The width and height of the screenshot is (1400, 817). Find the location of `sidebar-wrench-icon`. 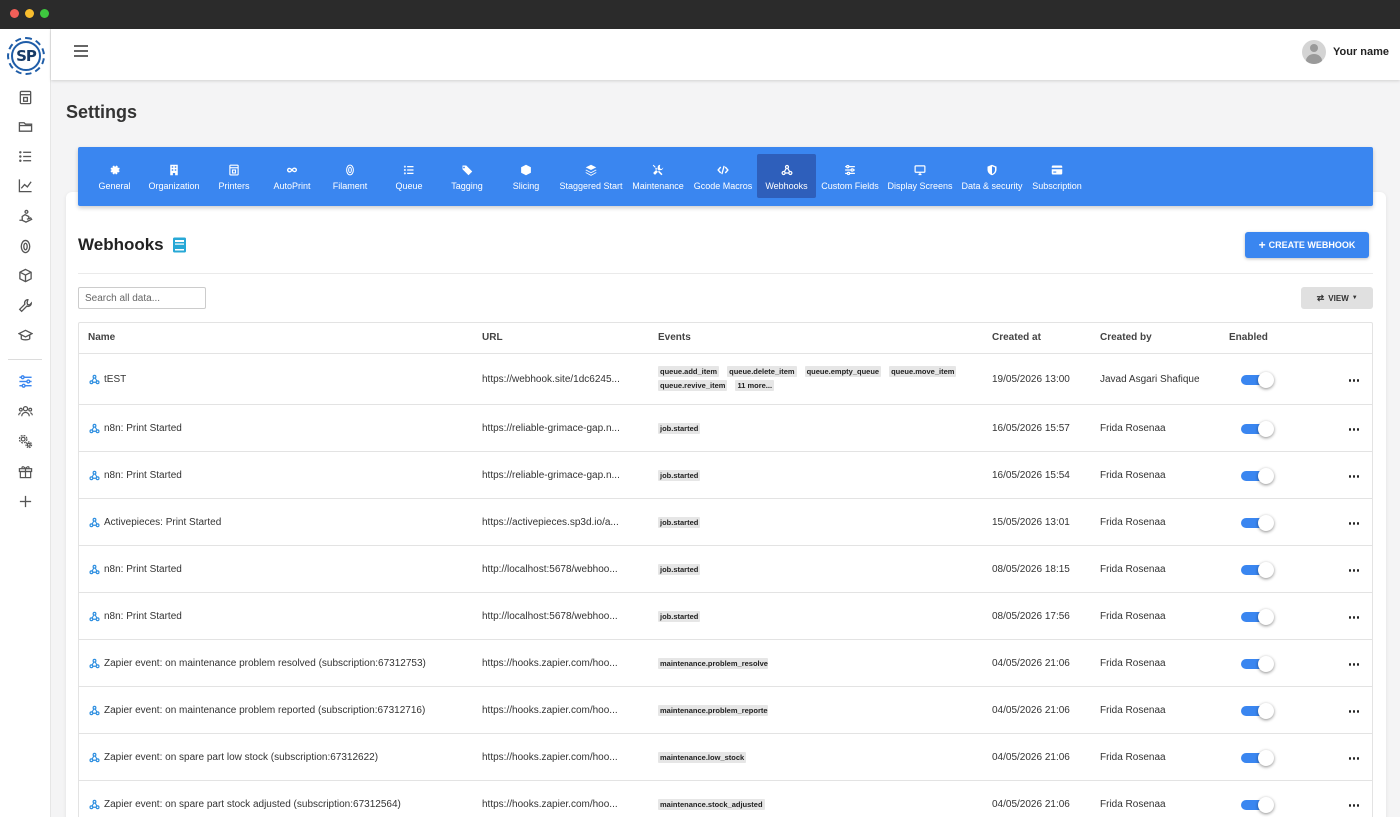

sidebar-wrench-icon is located at coordinates (25, 305).